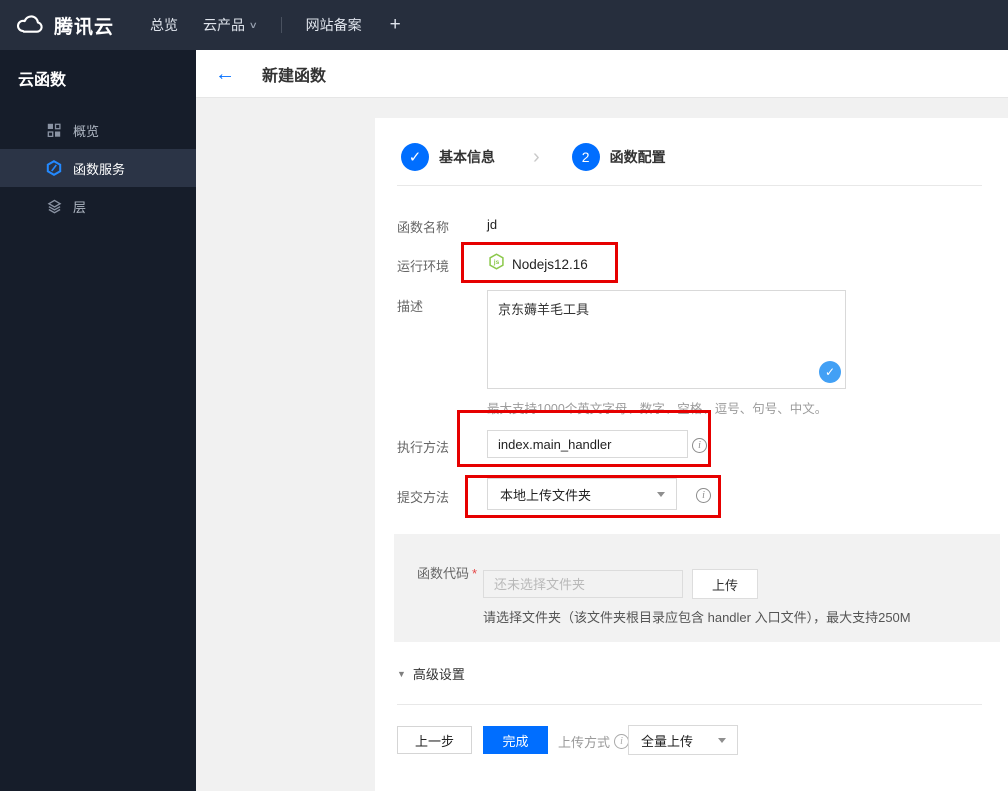 Image resolution: width=1008 pixels, height=791 pixels. I want to click on submit-method-value: 本地上传文件夹, so click(546, 495).